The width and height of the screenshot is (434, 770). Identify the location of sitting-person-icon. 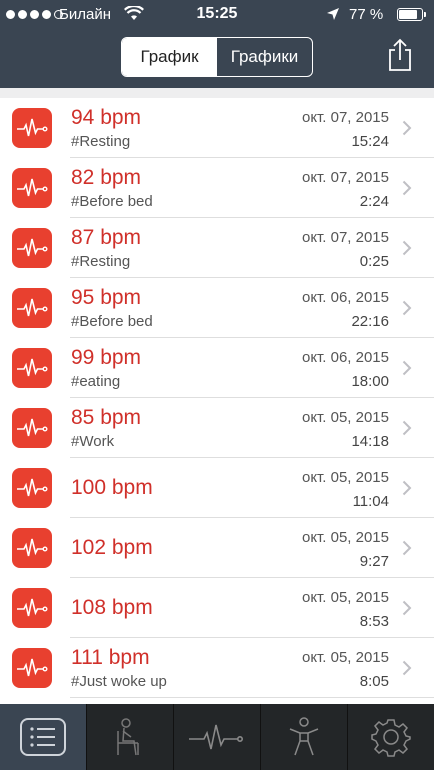
(128, 737).